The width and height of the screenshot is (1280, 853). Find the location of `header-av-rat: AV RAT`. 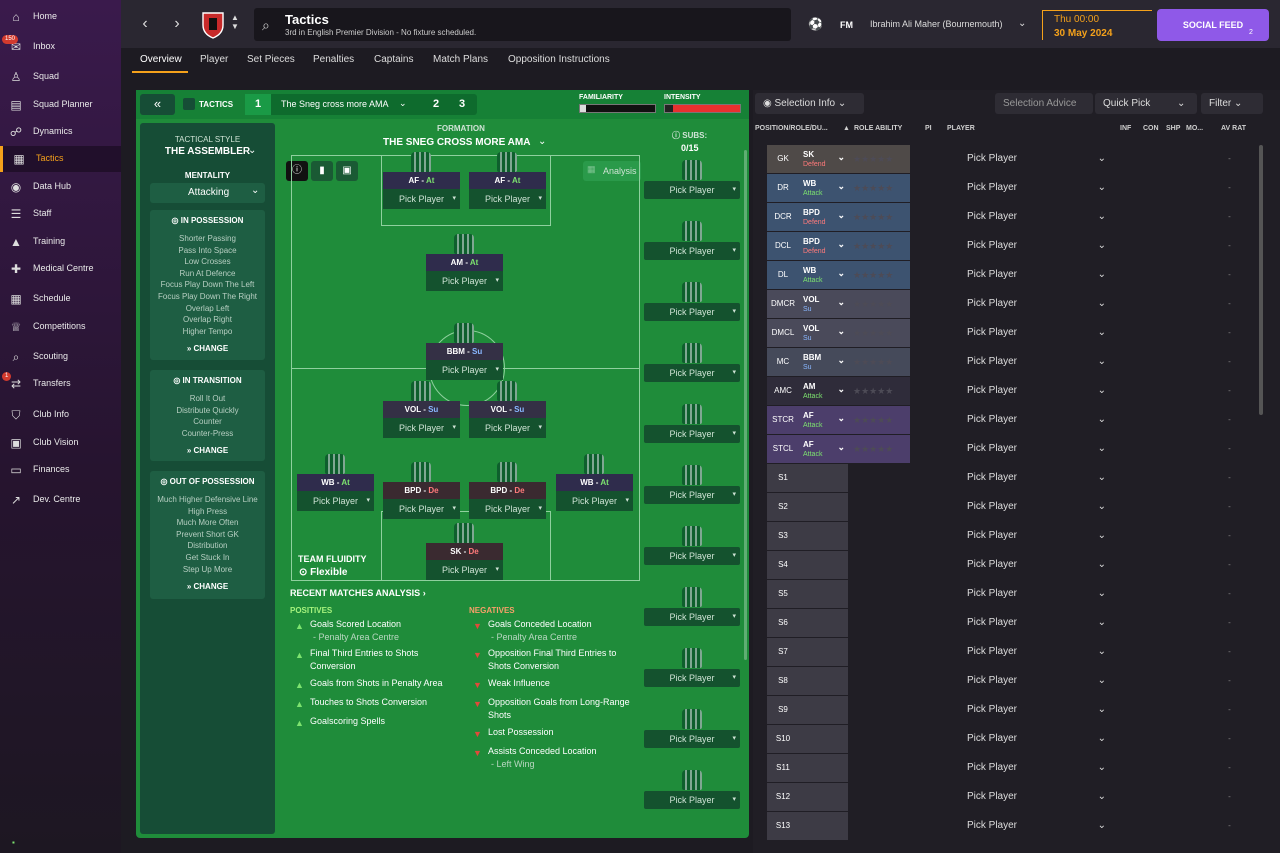

header-av-rat: AV RAT is located at coordinates (1233, 128).